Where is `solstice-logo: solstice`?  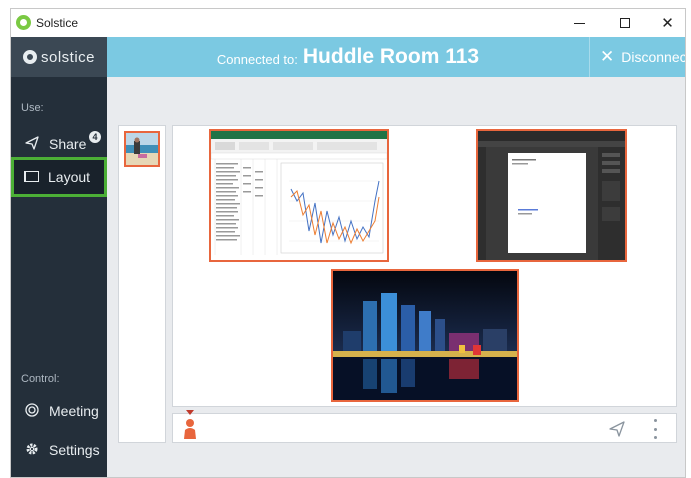 solstice-logo: solstice is located at coordinates (59, 57).